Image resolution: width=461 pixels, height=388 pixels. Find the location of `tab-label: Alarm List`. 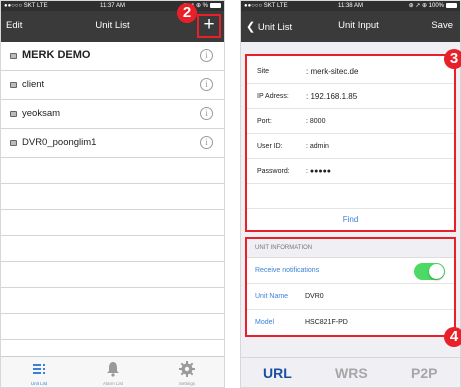

tab-label: Alarm List is located at coordinates (112, 383).